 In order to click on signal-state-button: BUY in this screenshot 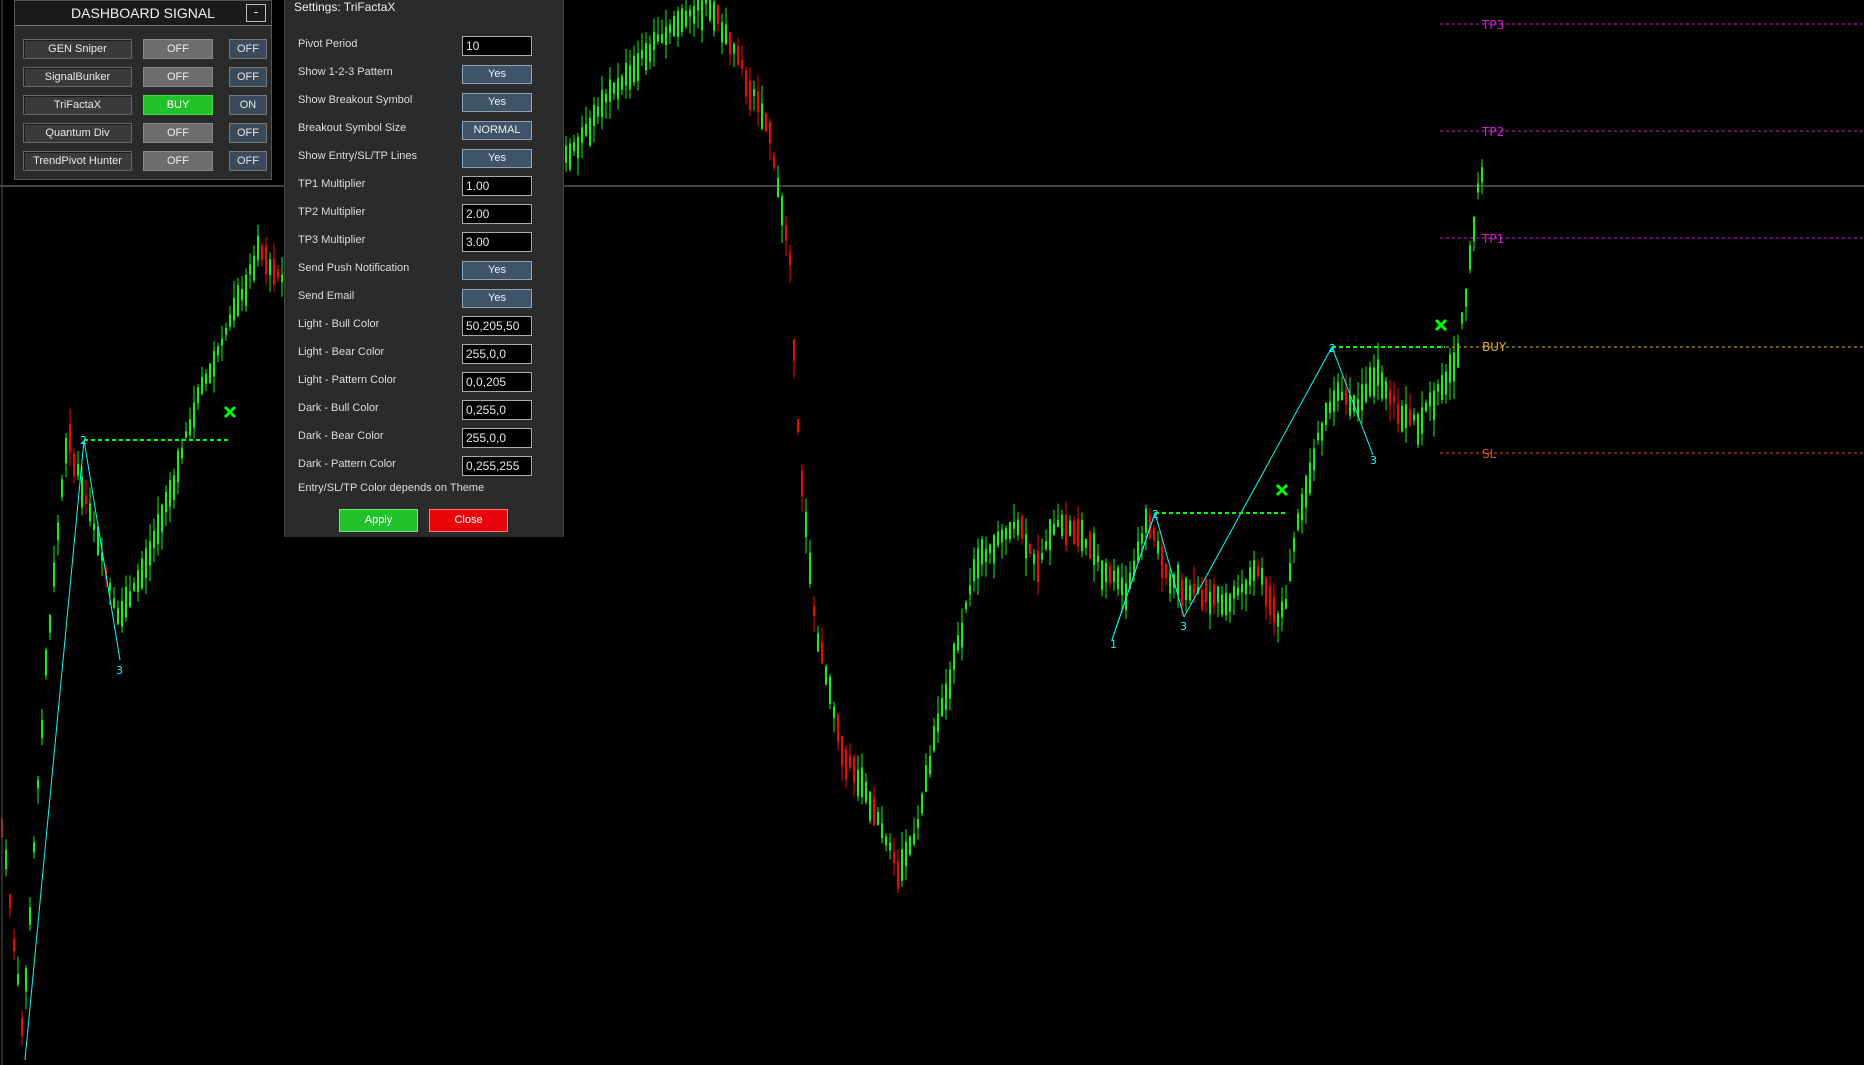, I will do `click(178, 105)`.